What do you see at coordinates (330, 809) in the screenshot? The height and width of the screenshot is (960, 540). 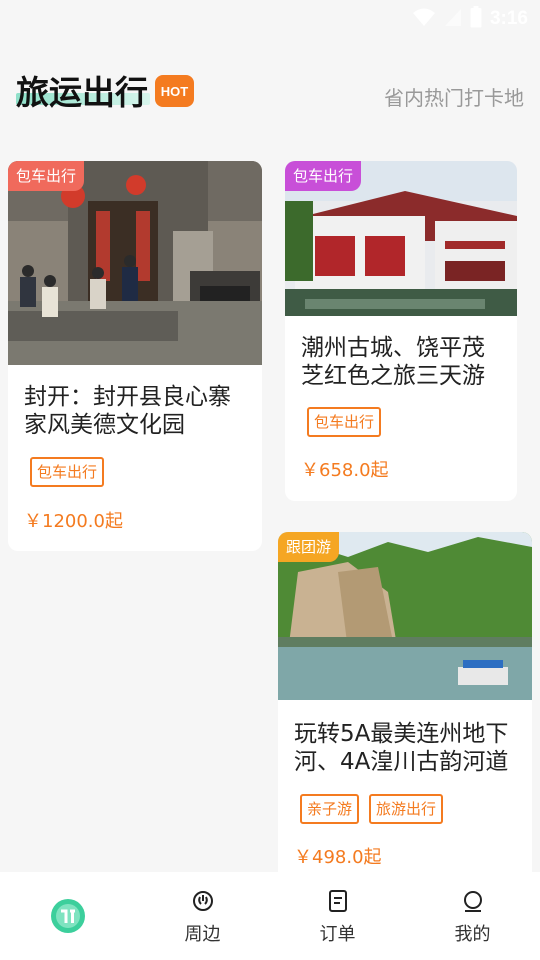 I see `trip-tag: 亲子游` at bounding box center [330, 809].